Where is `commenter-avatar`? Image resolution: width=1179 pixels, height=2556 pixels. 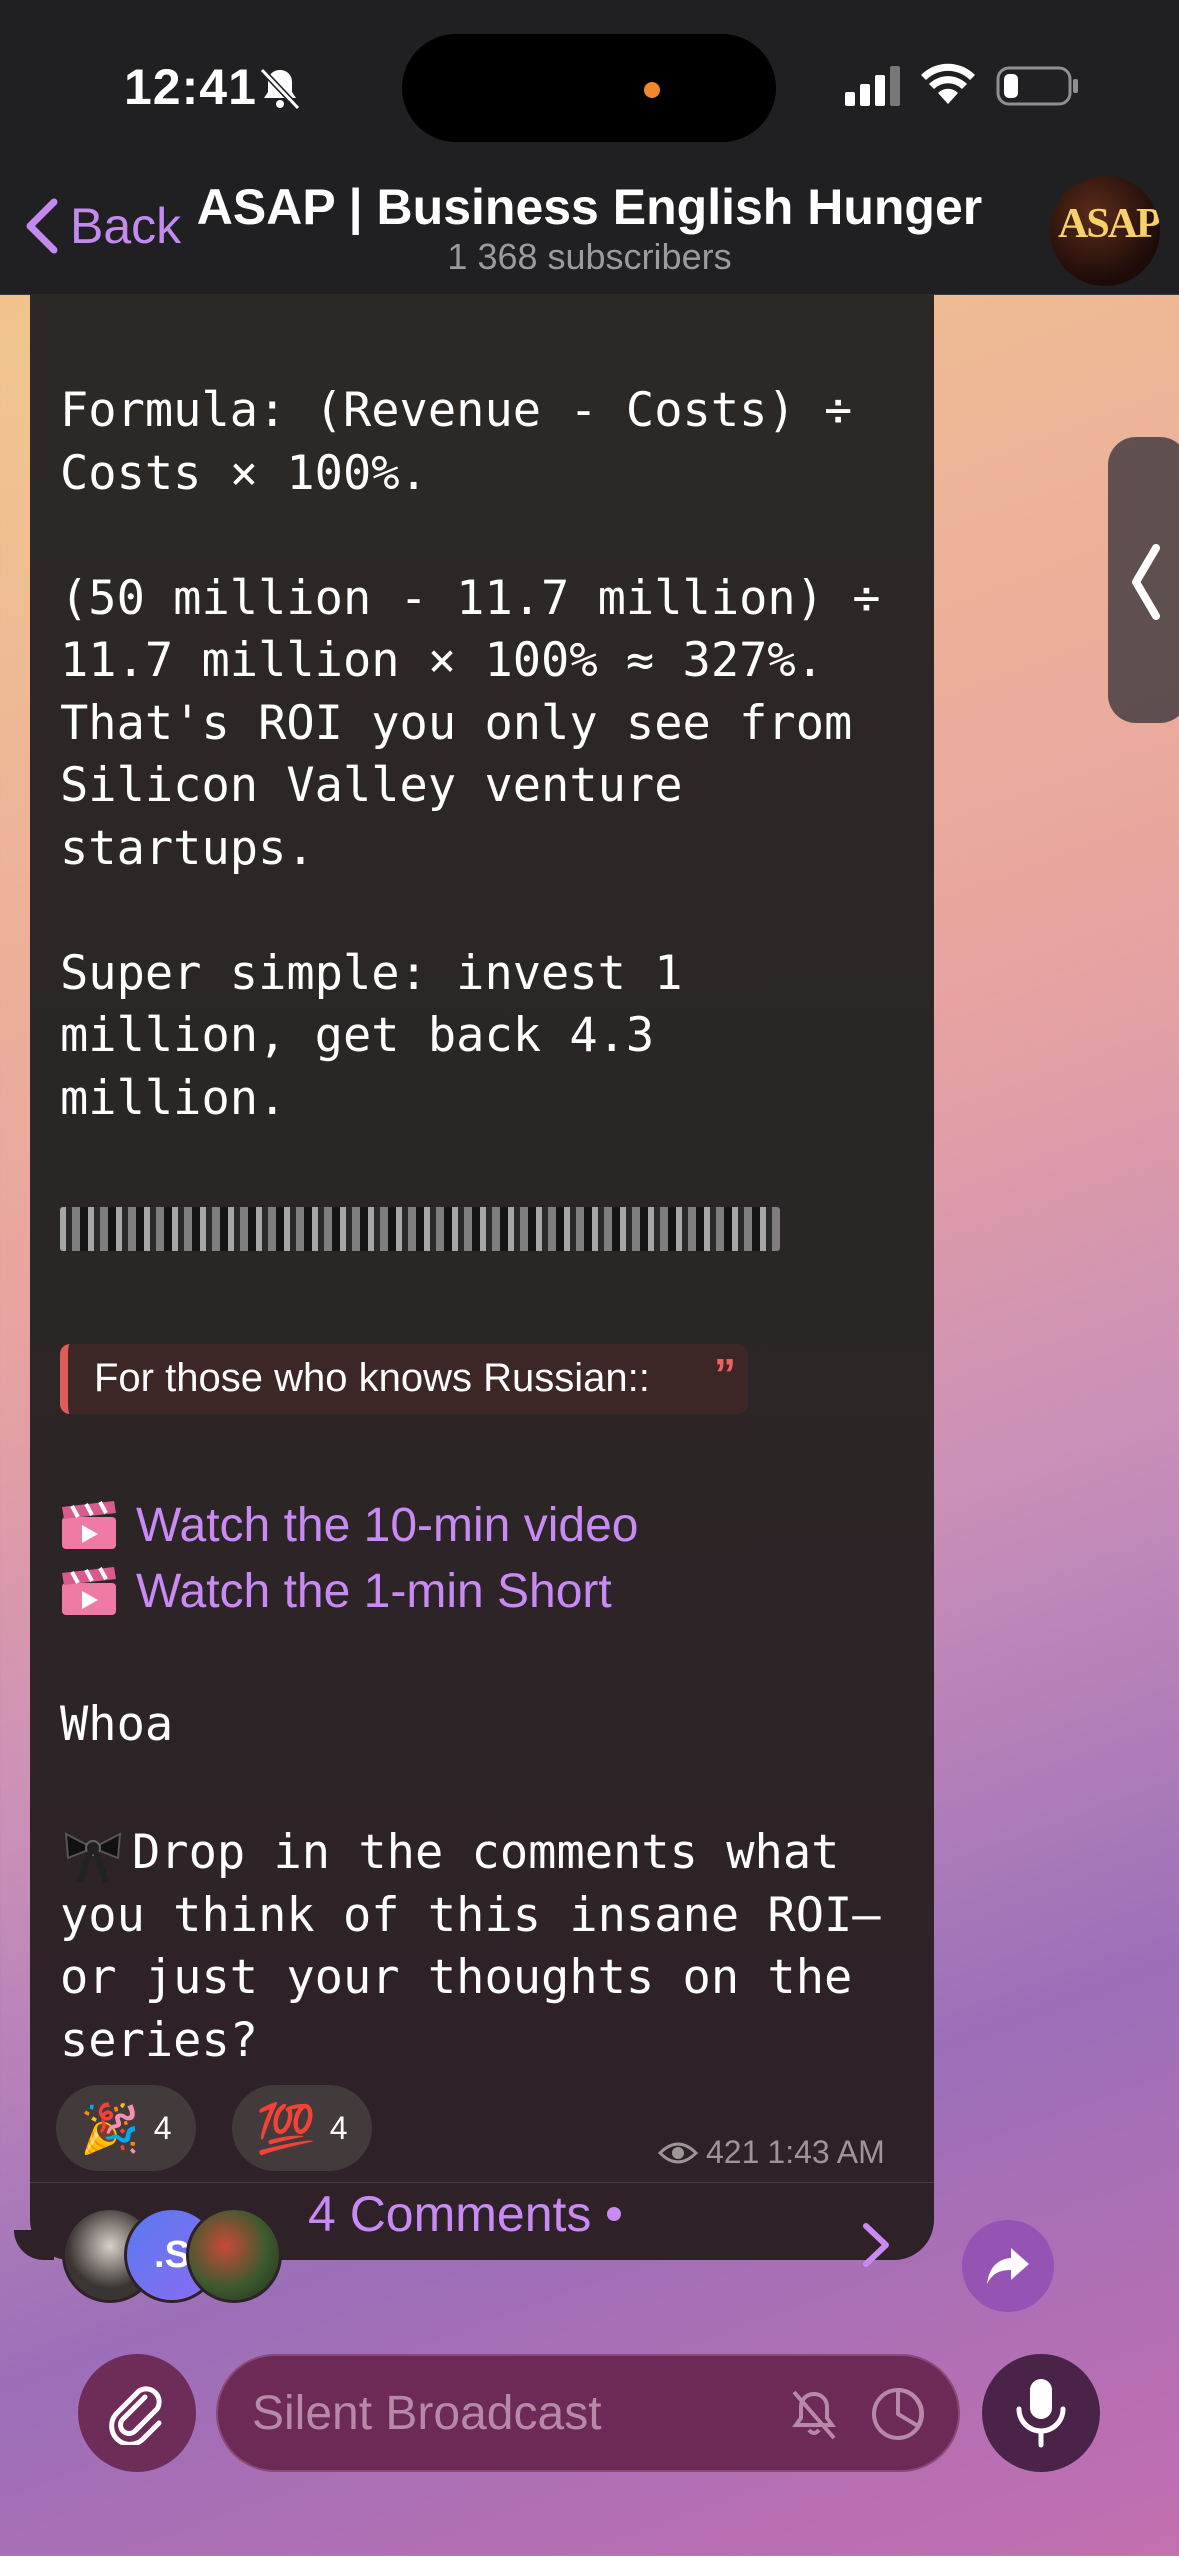
commenter-avatar is located at coordinates (234, 2255).